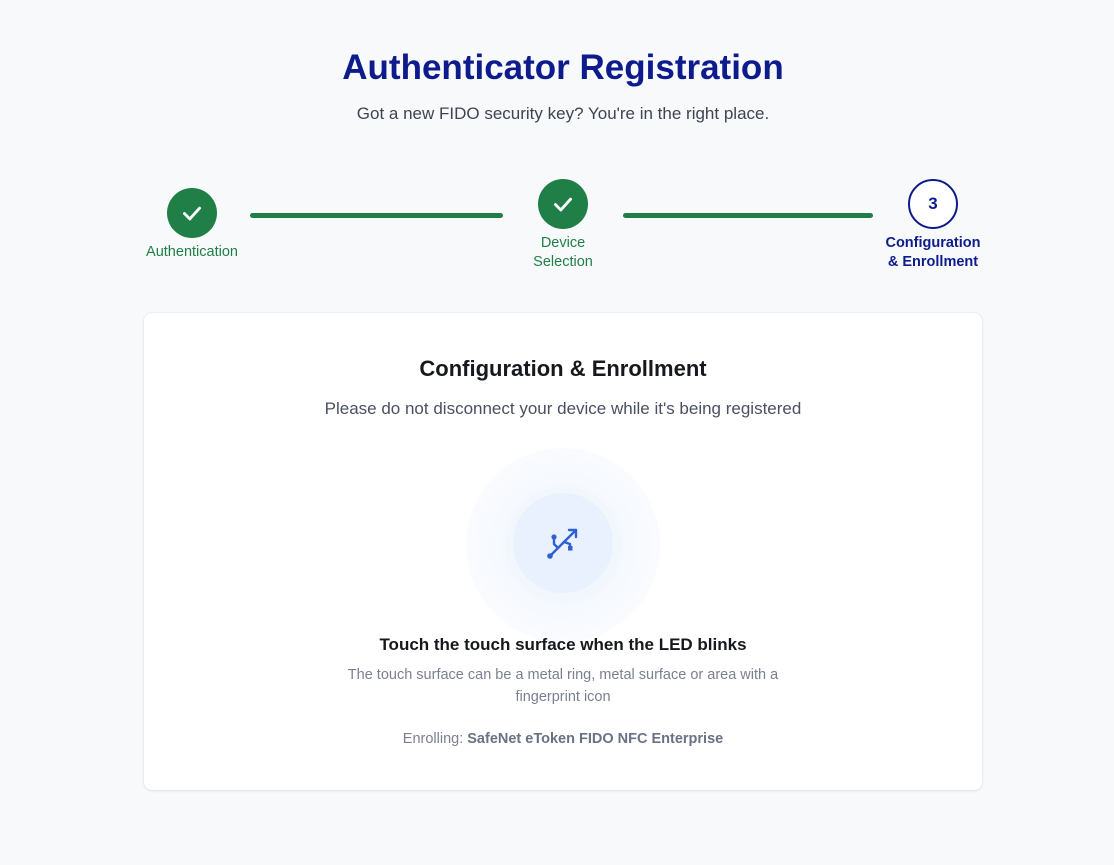  I want to click on step-authentication-complete, so click(192, 213).